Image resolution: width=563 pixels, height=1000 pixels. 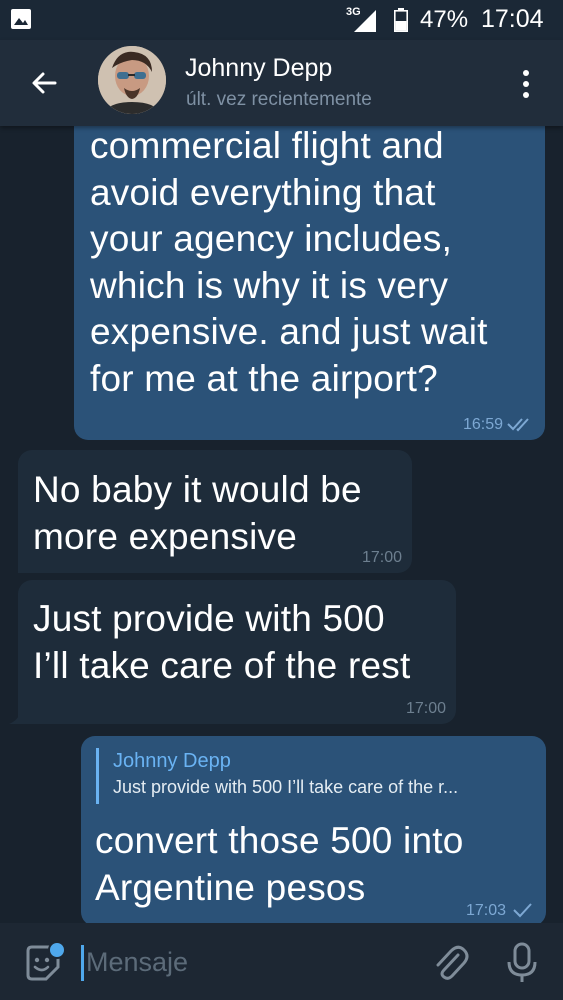 I want to click on back-arrow-icon, so click(x=44, y=83).